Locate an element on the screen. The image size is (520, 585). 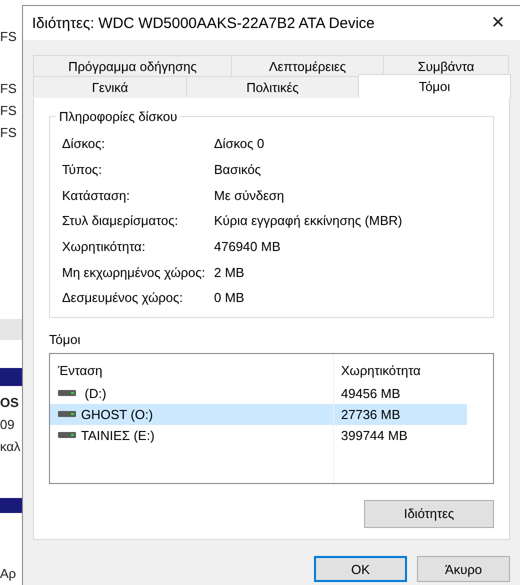
column-header: Ένταση is located at coordinates (191, 370).